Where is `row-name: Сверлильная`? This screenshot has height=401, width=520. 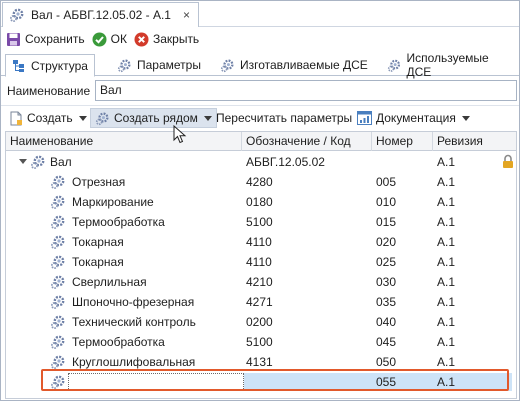 row-name: Сверлильная is located at coordinates (109, 282).